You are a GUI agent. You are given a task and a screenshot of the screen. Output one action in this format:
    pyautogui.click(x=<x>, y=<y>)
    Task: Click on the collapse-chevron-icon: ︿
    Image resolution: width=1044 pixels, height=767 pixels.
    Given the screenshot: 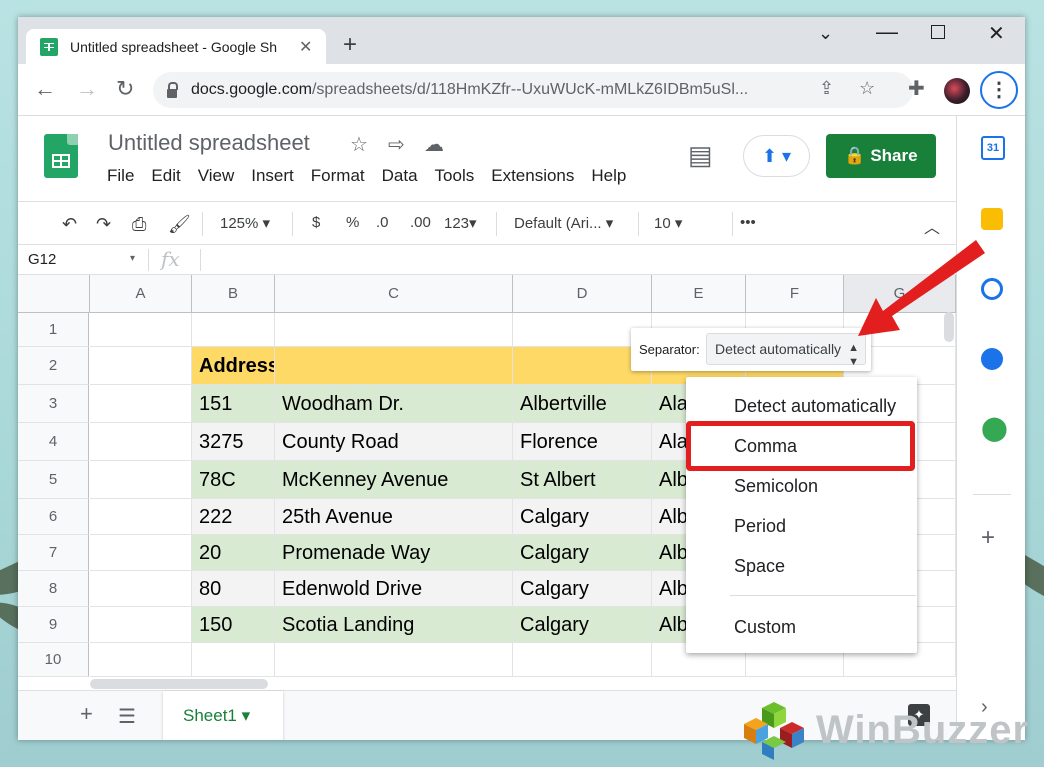 What is the action you would take?
    pyautogui.click(x=932, y=226)
    